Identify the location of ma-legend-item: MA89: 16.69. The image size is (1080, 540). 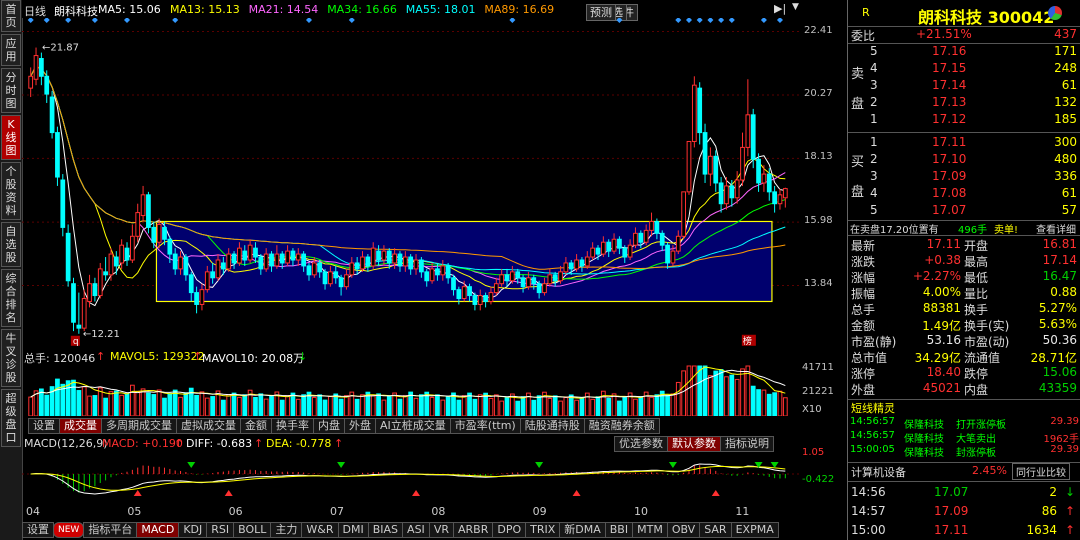
(519, 9).